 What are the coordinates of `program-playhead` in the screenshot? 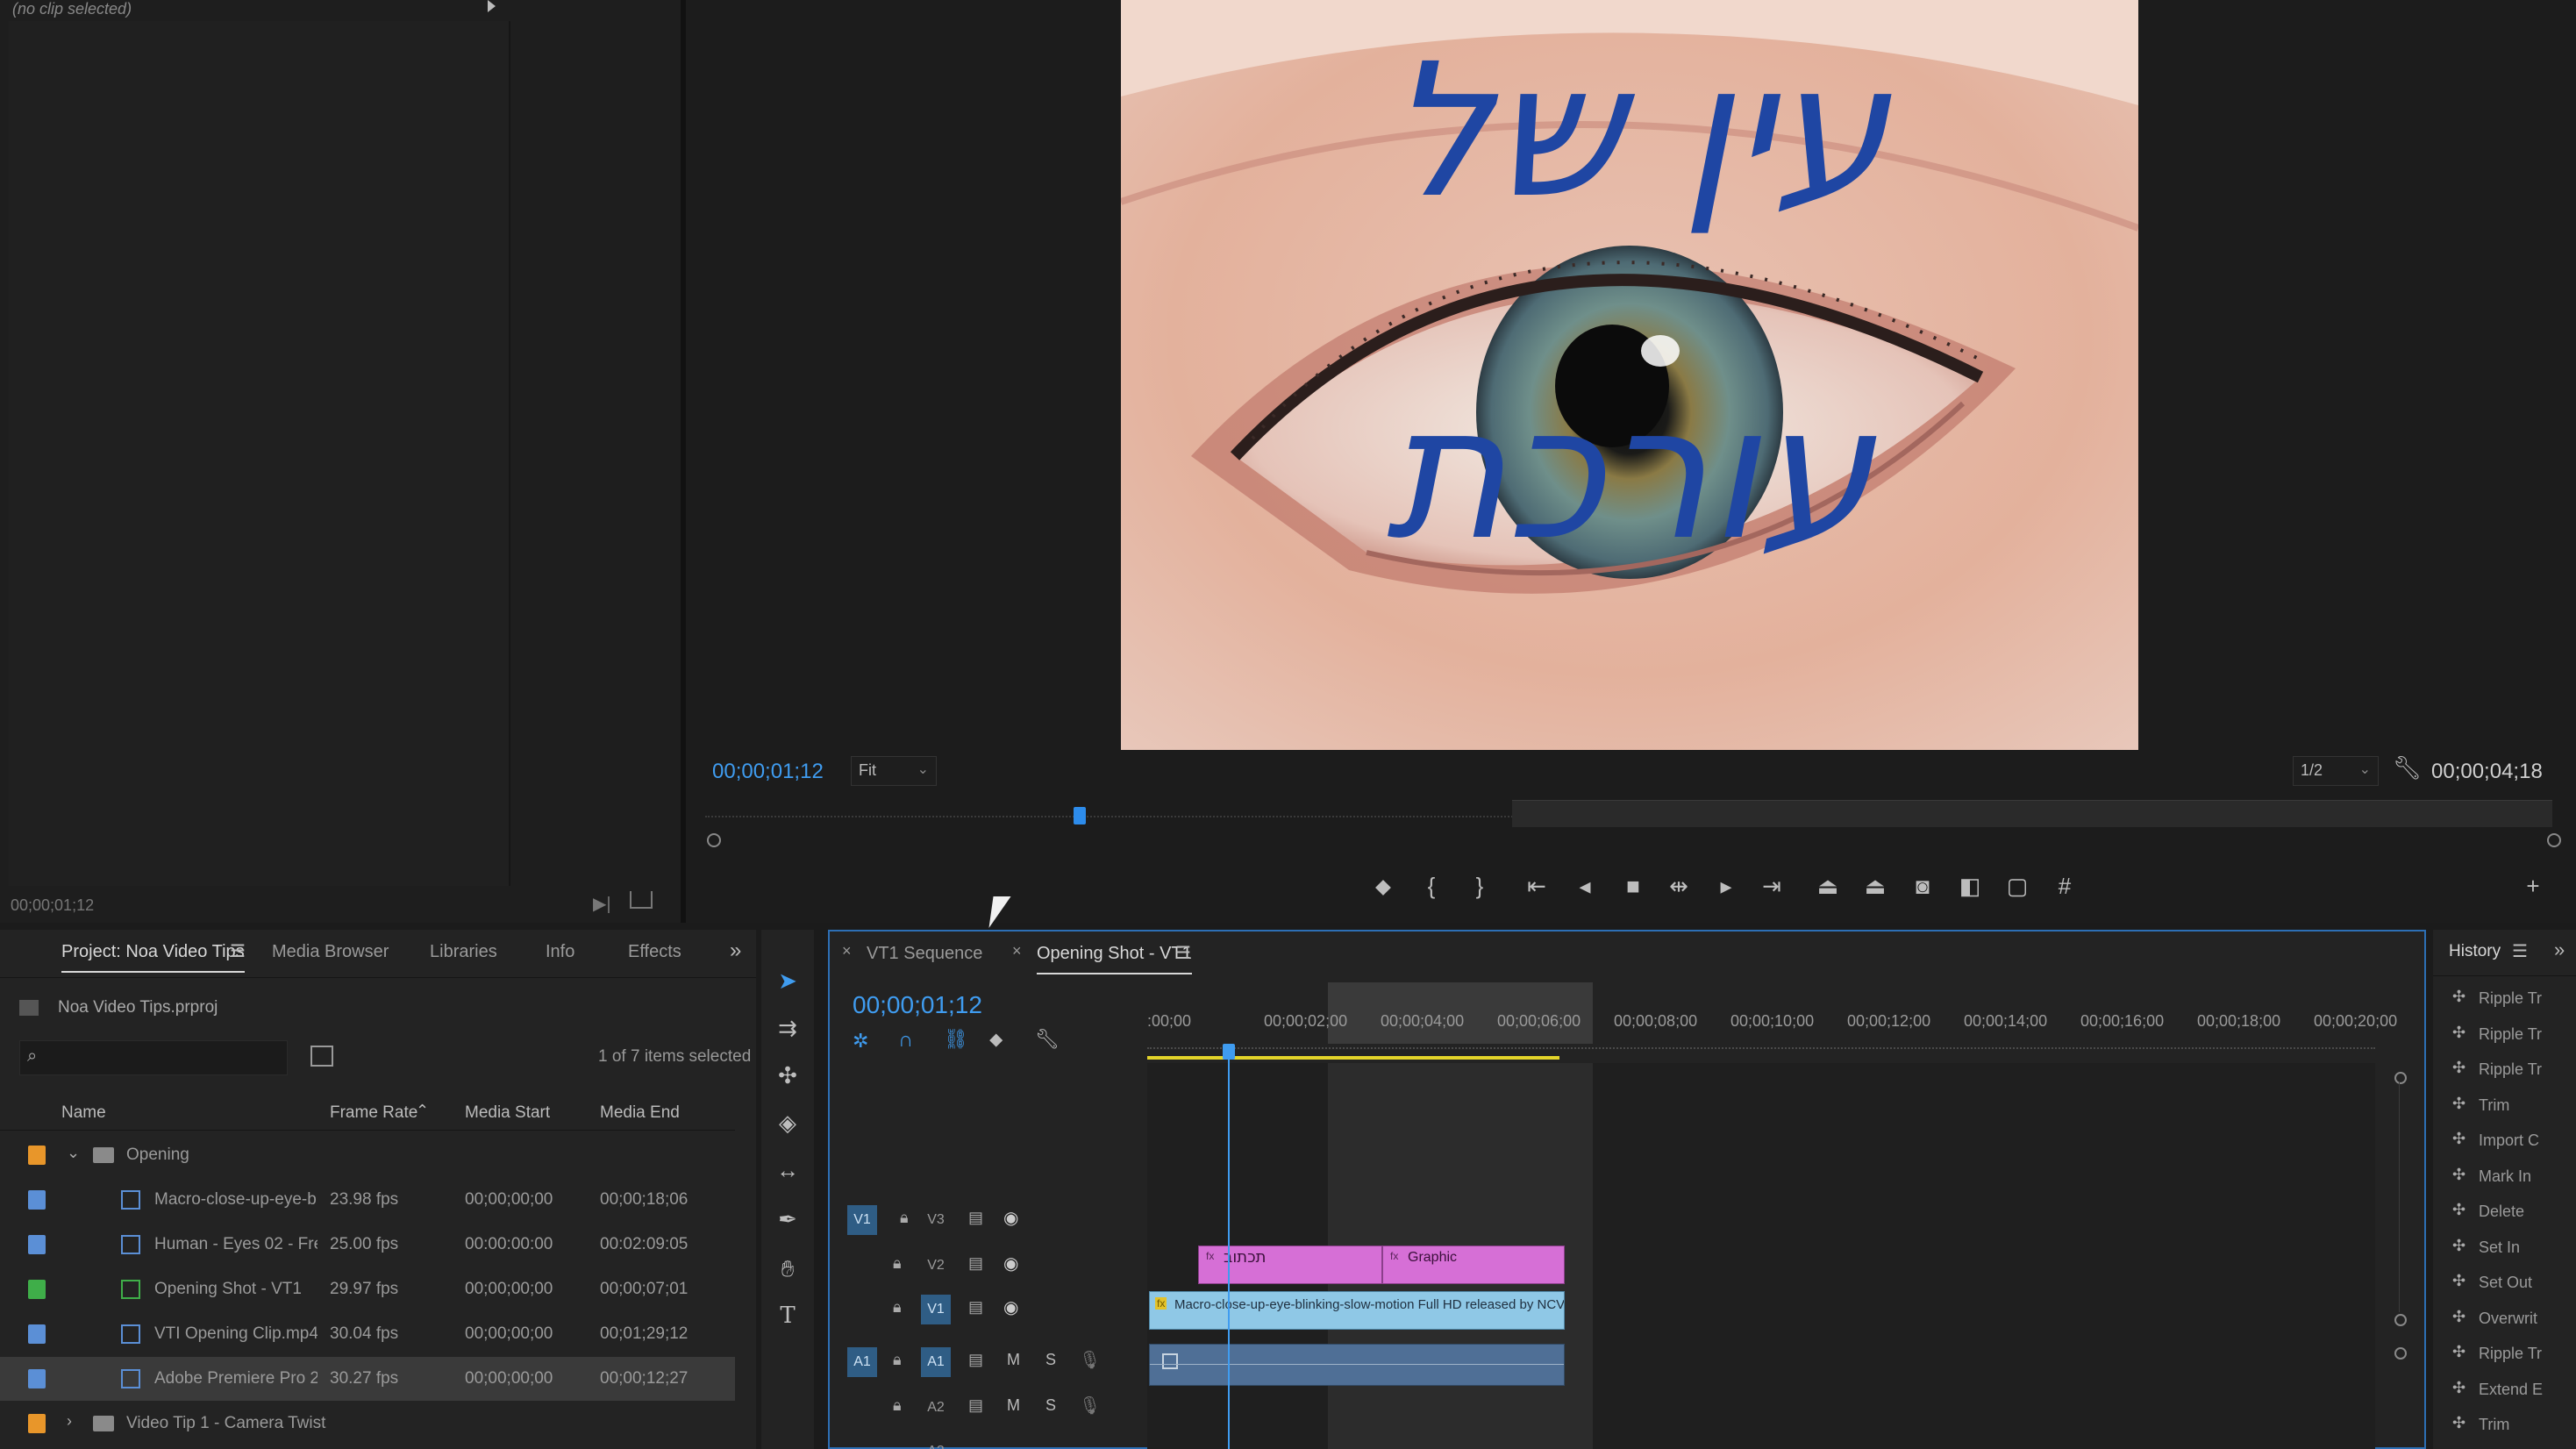 It's located at (1080, 815).